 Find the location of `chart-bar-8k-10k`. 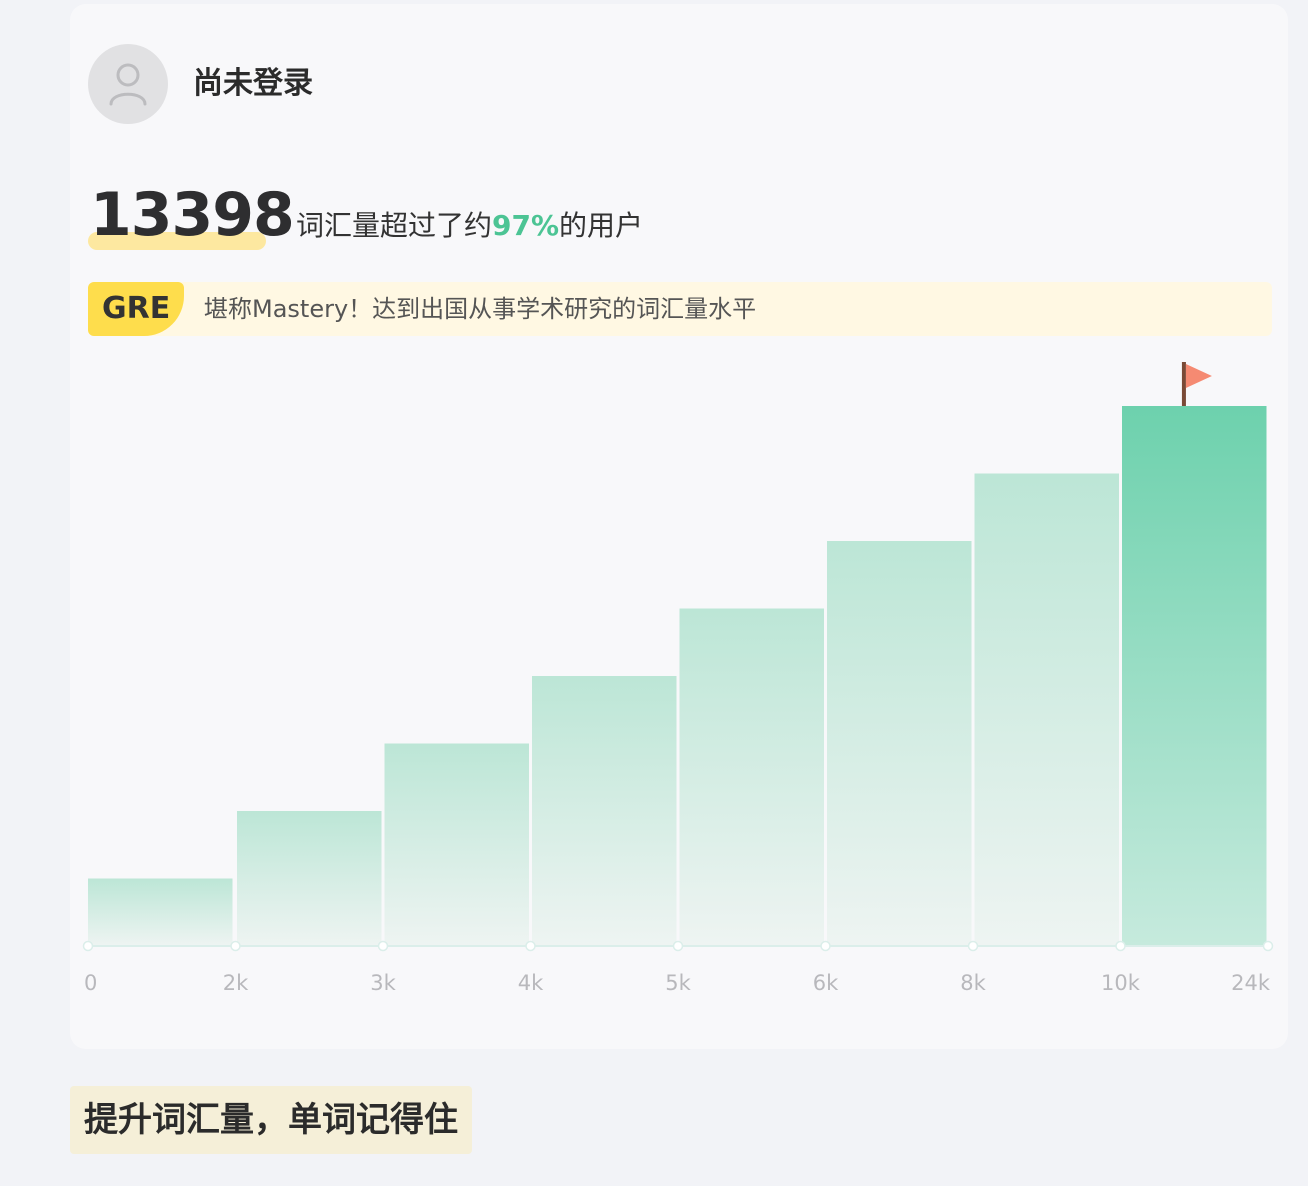

chart-bar-8k-10k is located at coordinates (1046, 709).